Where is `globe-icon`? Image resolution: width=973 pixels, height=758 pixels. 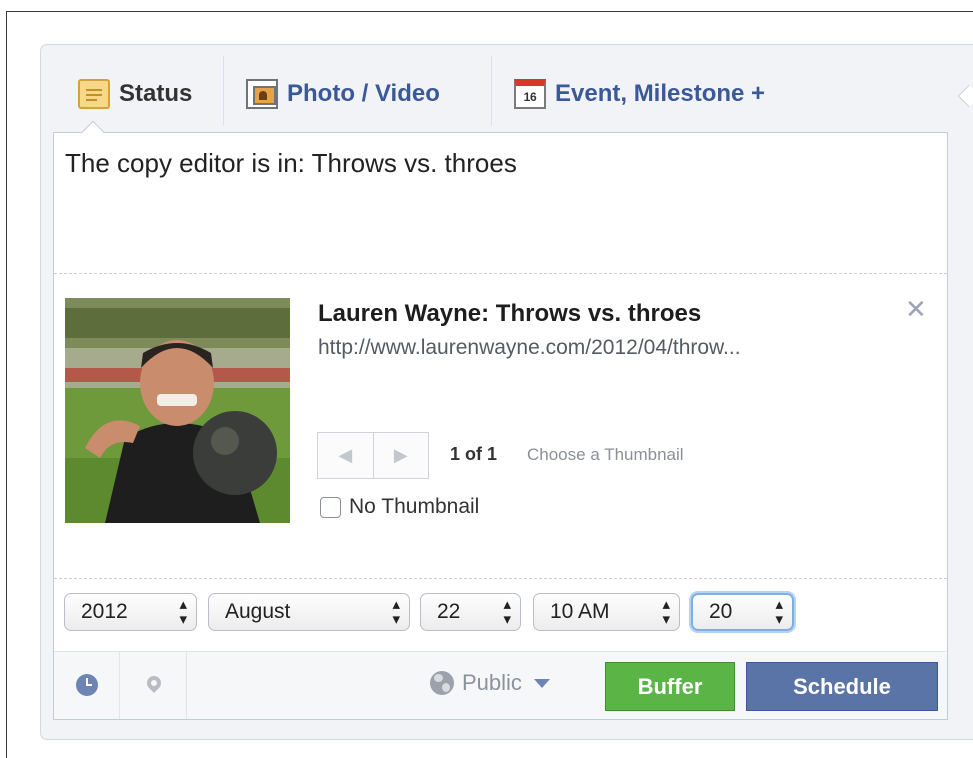
globe-icon is located at coordinates (442, 683).